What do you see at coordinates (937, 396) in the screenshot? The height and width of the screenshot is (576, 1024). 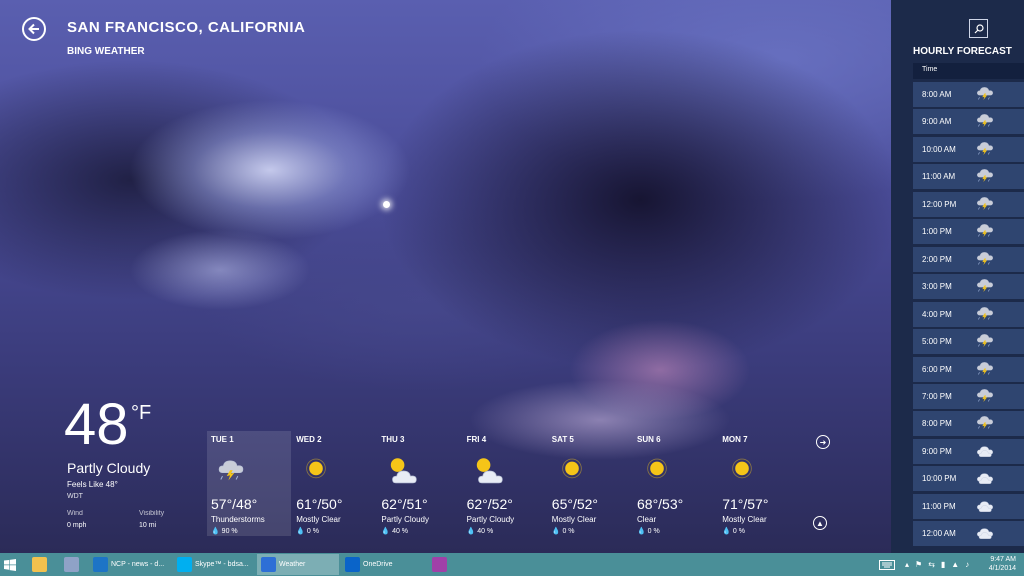 I see `hourly-time: 7:00 PM` at bounding box center [937, 396].